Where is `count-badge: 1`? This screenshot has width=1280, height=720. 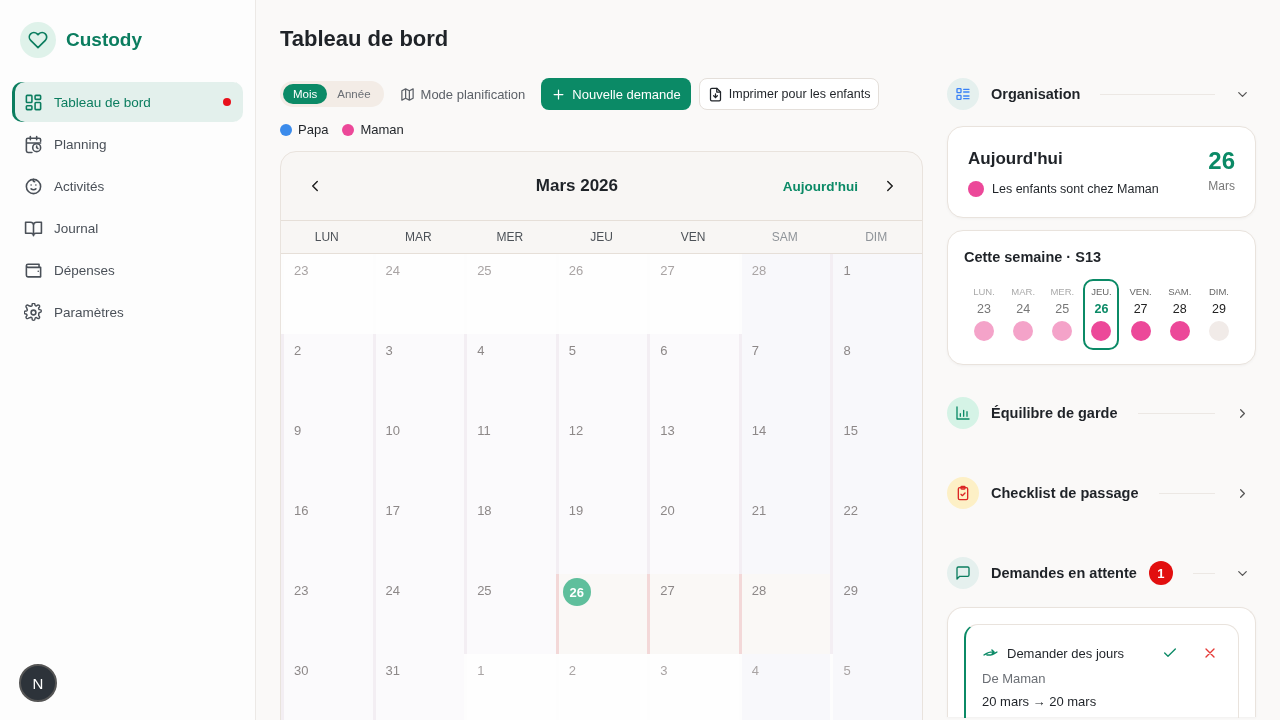
count-badge: 1 is located at coordinates (1160, 573).